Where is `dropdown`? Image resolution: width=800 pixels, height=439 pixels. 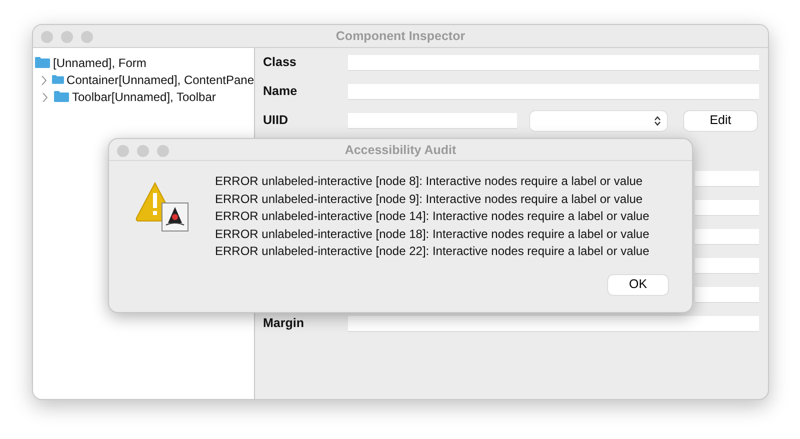
dropdown is located at coordinates (598, 120).